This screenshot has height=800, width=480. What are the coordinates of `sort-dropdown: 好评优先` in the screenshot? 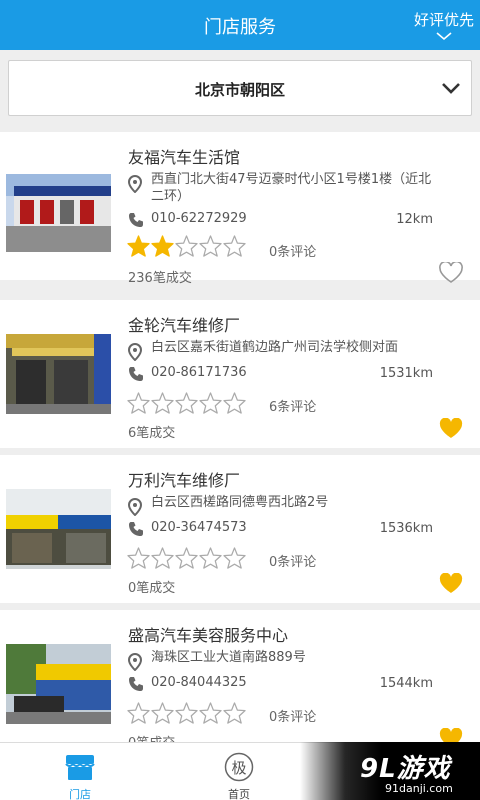 It's located at (444, 25).